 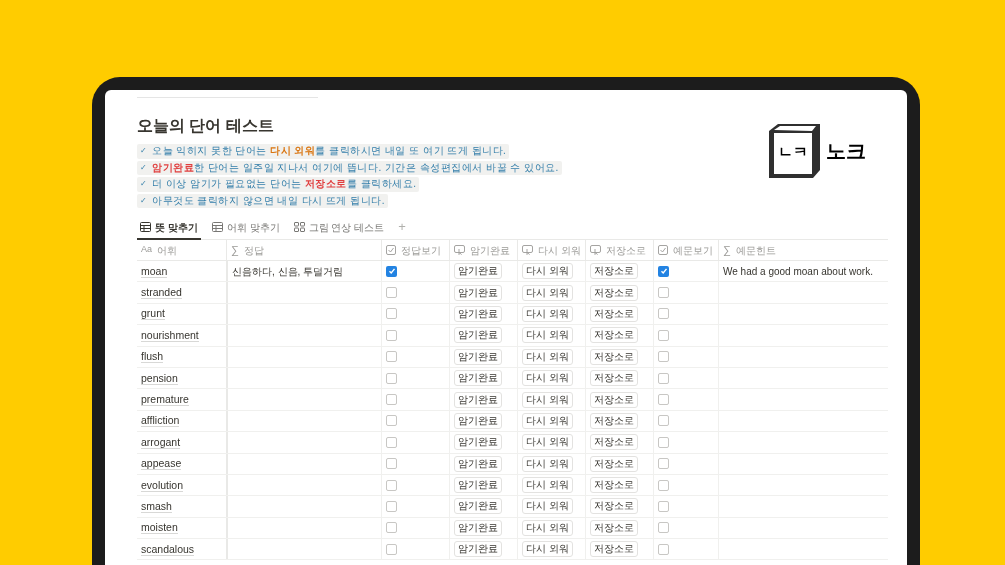 What do you see at coordinates (153, 314) in the screenshot?
I see `word-cell: grunt` at bounding box center [153, 314].